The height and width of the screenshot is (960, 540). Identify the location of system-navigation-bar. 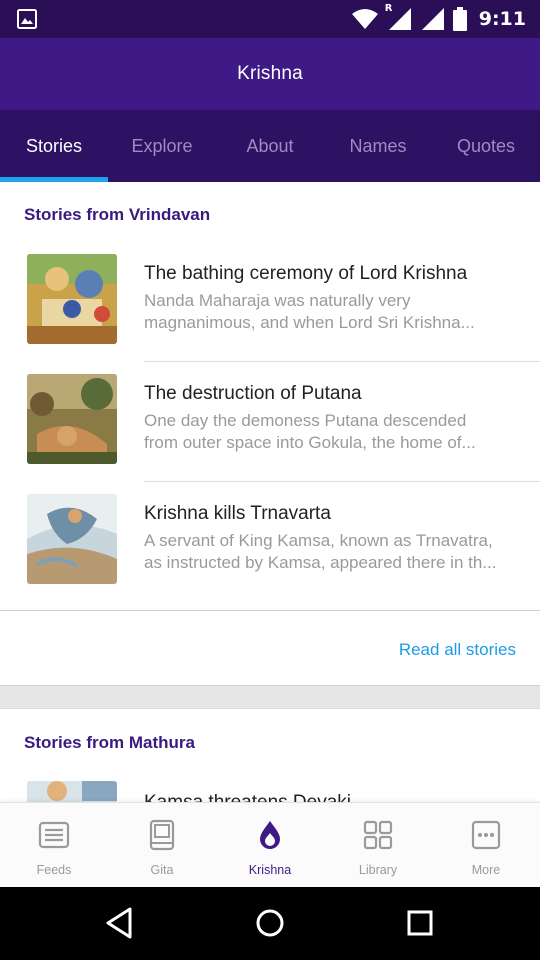
(270, 923).